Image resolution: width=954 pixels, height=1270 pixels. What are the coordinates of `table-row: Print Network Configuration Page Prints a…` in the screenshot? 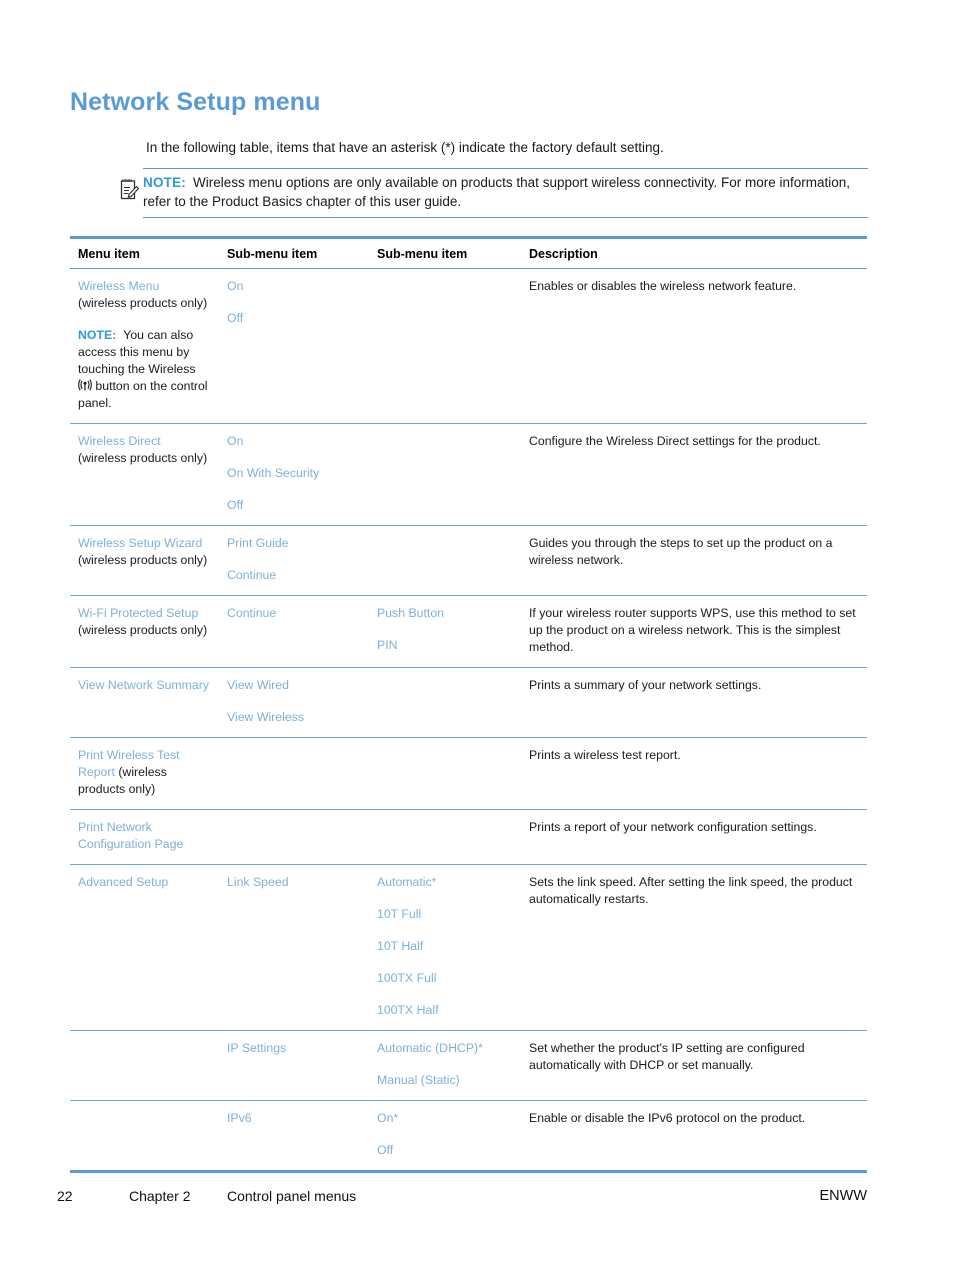 It's located at (468, 837).